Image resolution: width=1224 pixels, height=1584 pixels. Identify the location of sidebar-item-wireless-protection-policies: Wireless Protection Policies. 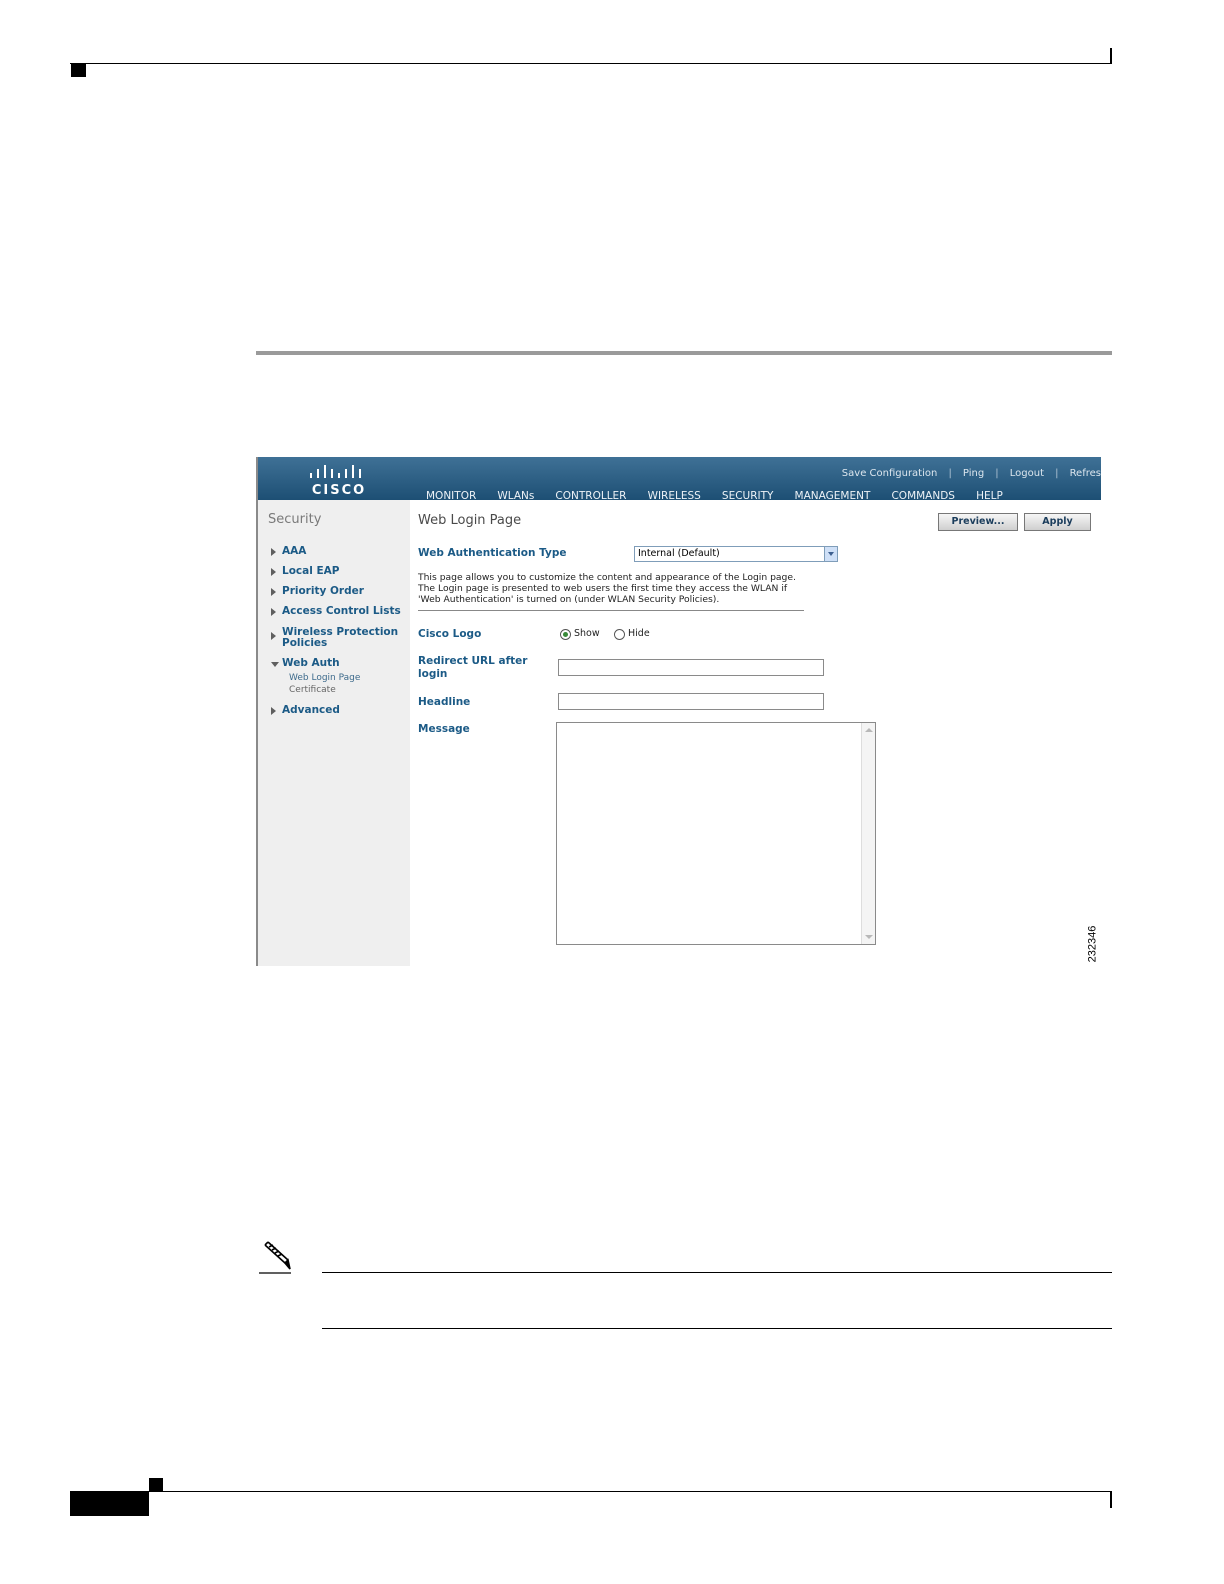
(339, 639).